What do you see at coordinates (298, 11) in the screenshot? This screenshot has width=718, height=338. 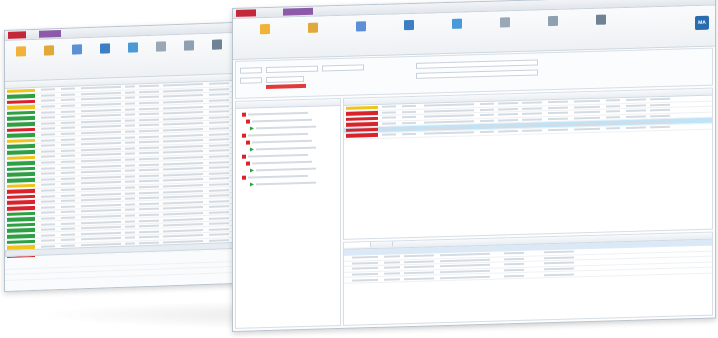 I see `front-tab-context` at bounding box center [298, 11].